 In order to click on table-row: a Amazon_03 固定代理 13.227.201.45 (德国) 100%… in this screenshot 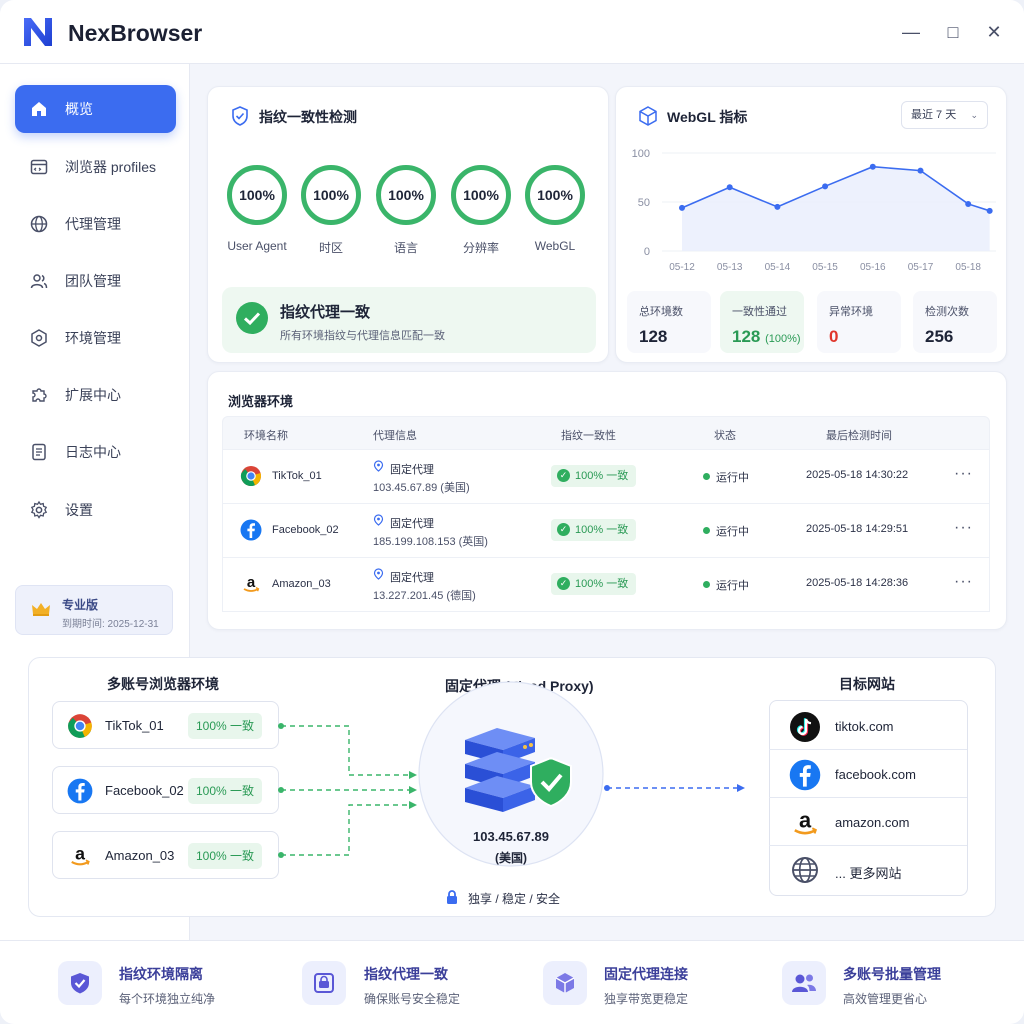, I will do `click(606, 585)`.